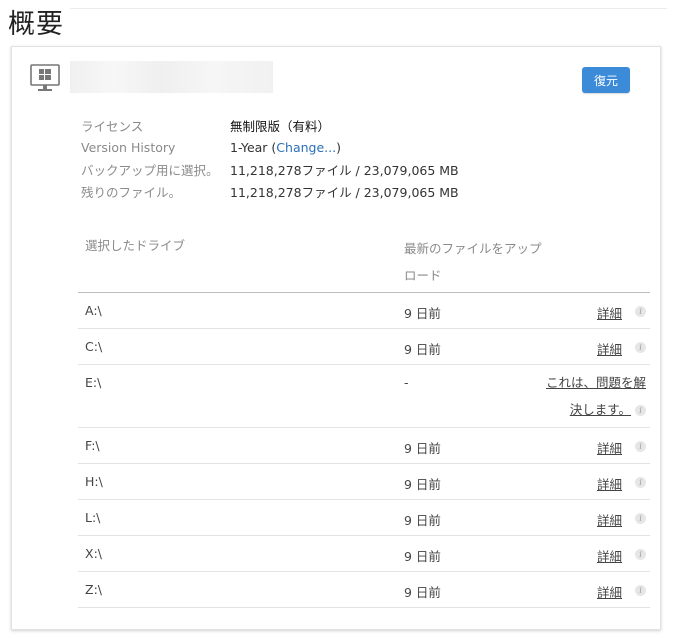  Describe the element at coordinates (344, 192) in the screenshot. I see `remaining-value: 11,218,278ファイル / 23,079,065 MB` at that location.